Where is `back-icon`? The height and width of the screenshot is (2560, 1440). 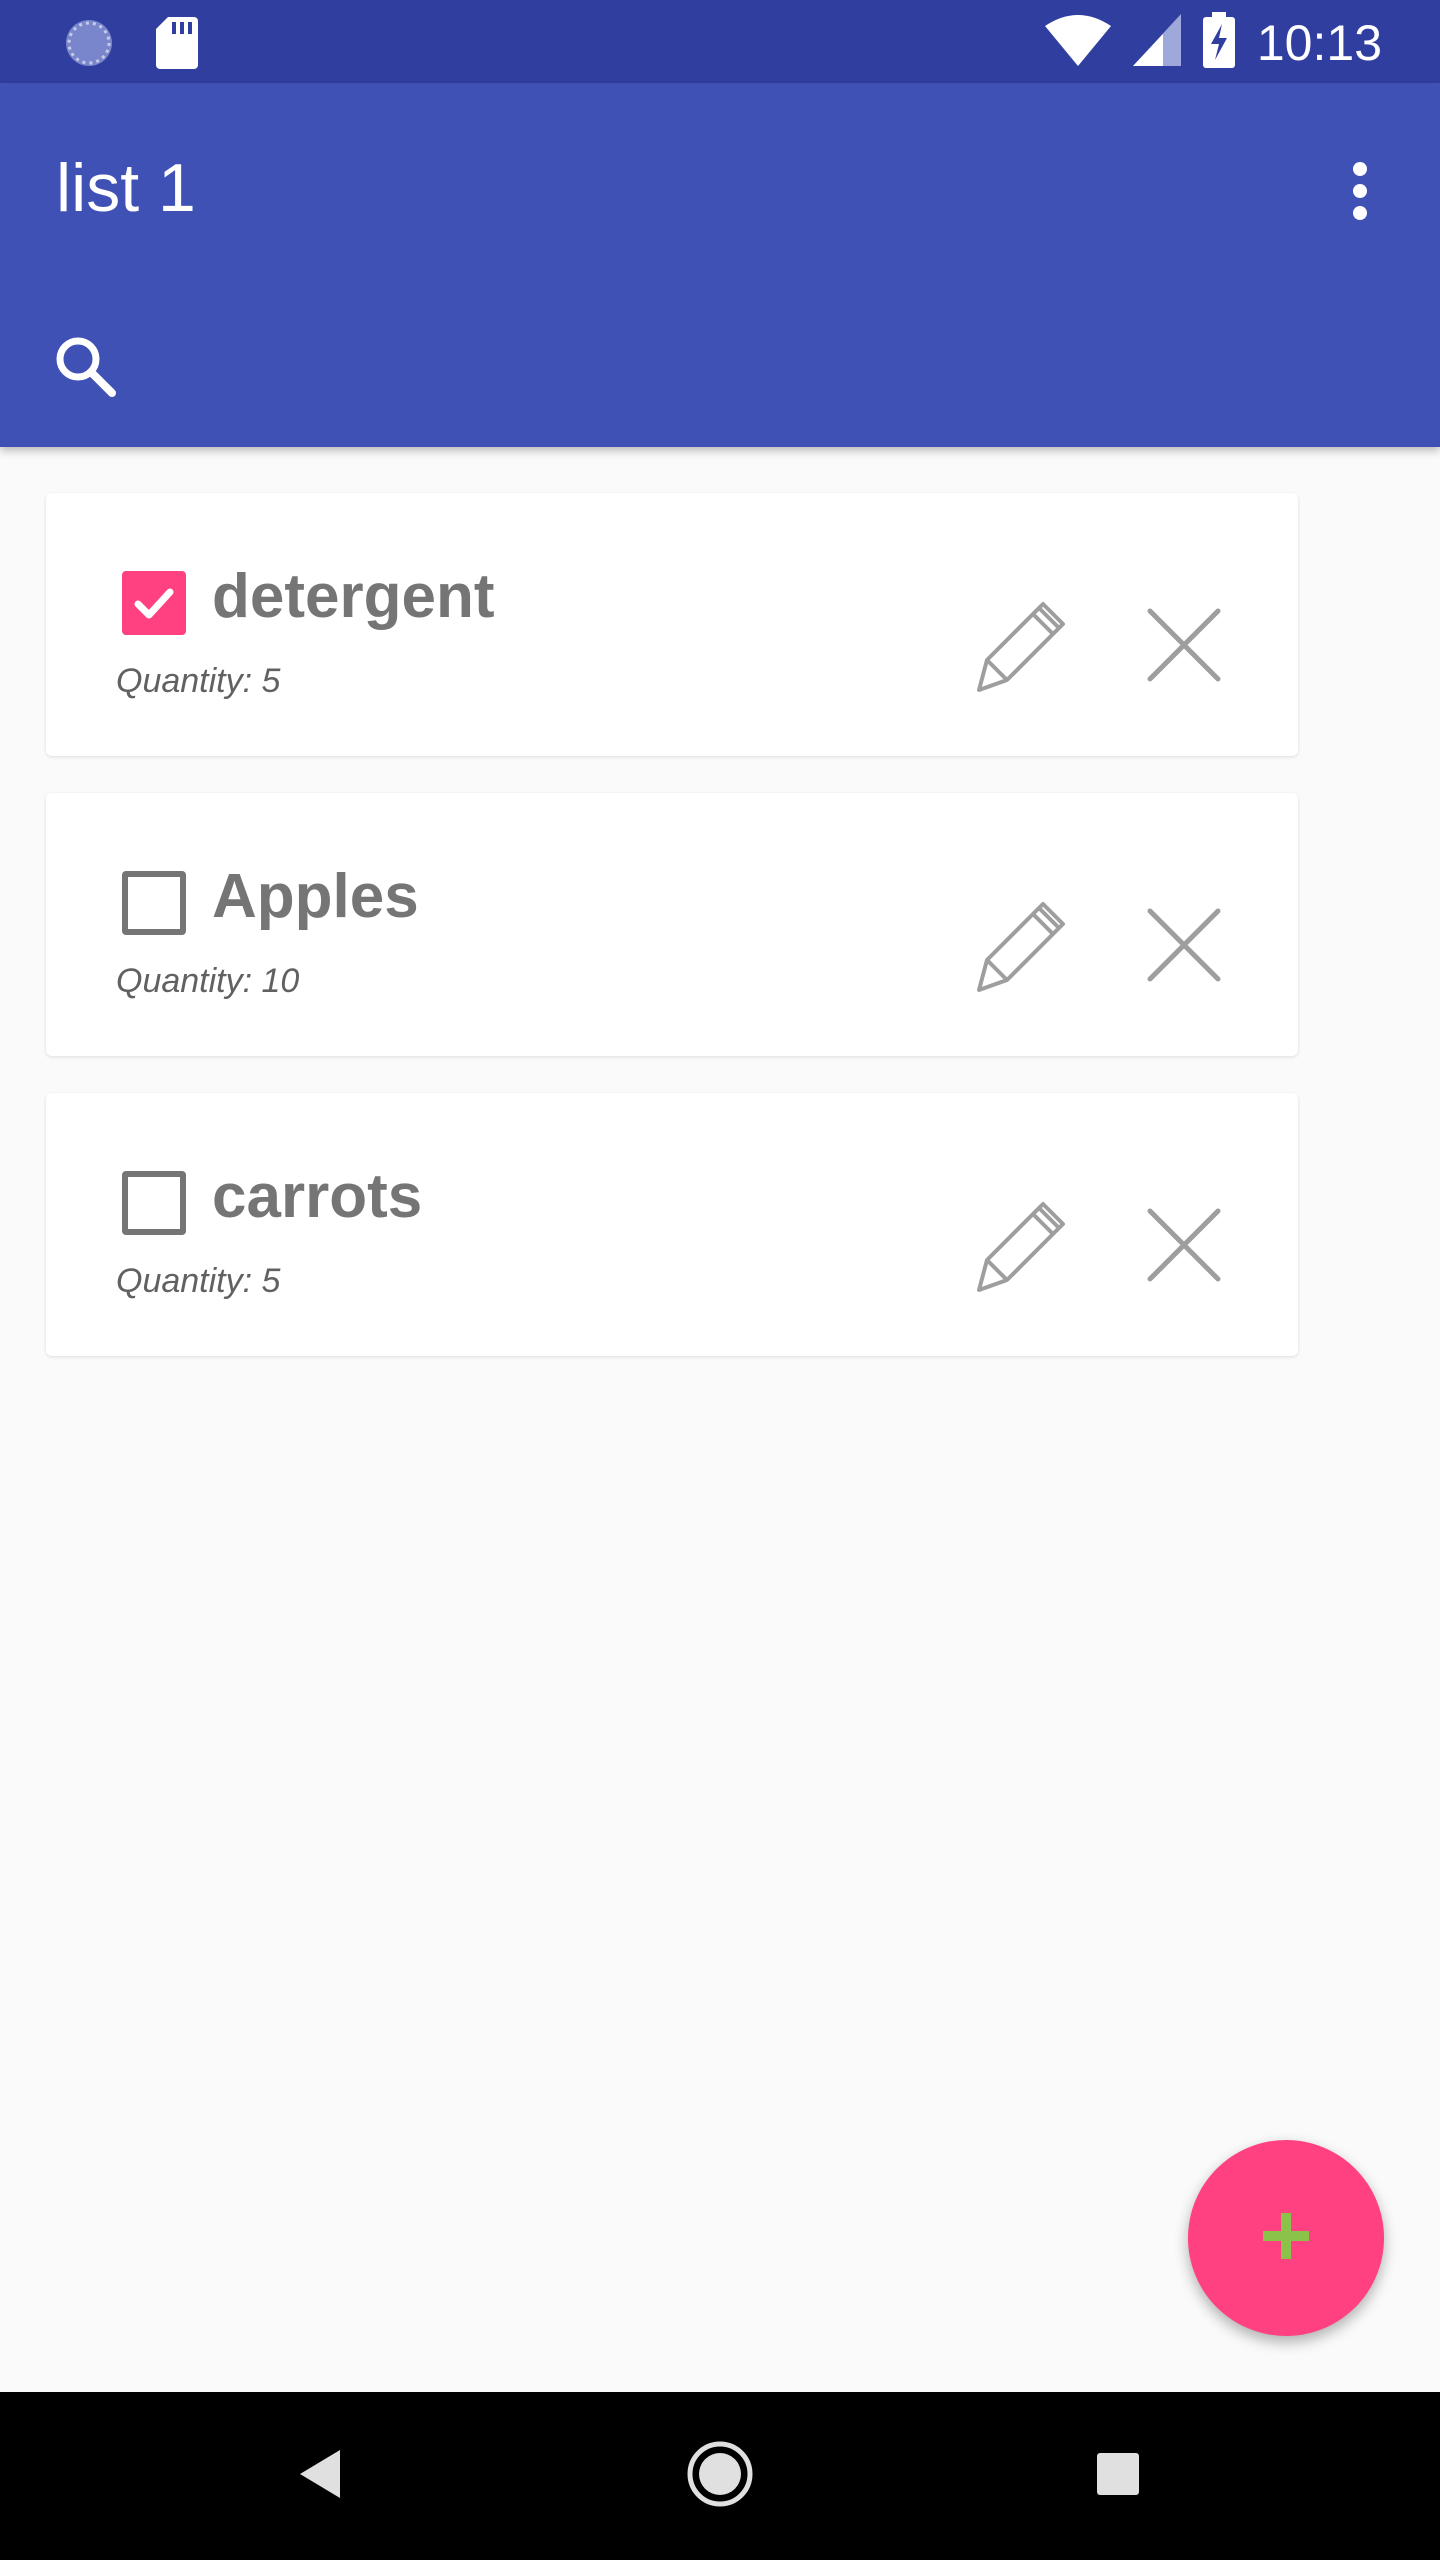
back-icon is located at coordinates (320, 2476).